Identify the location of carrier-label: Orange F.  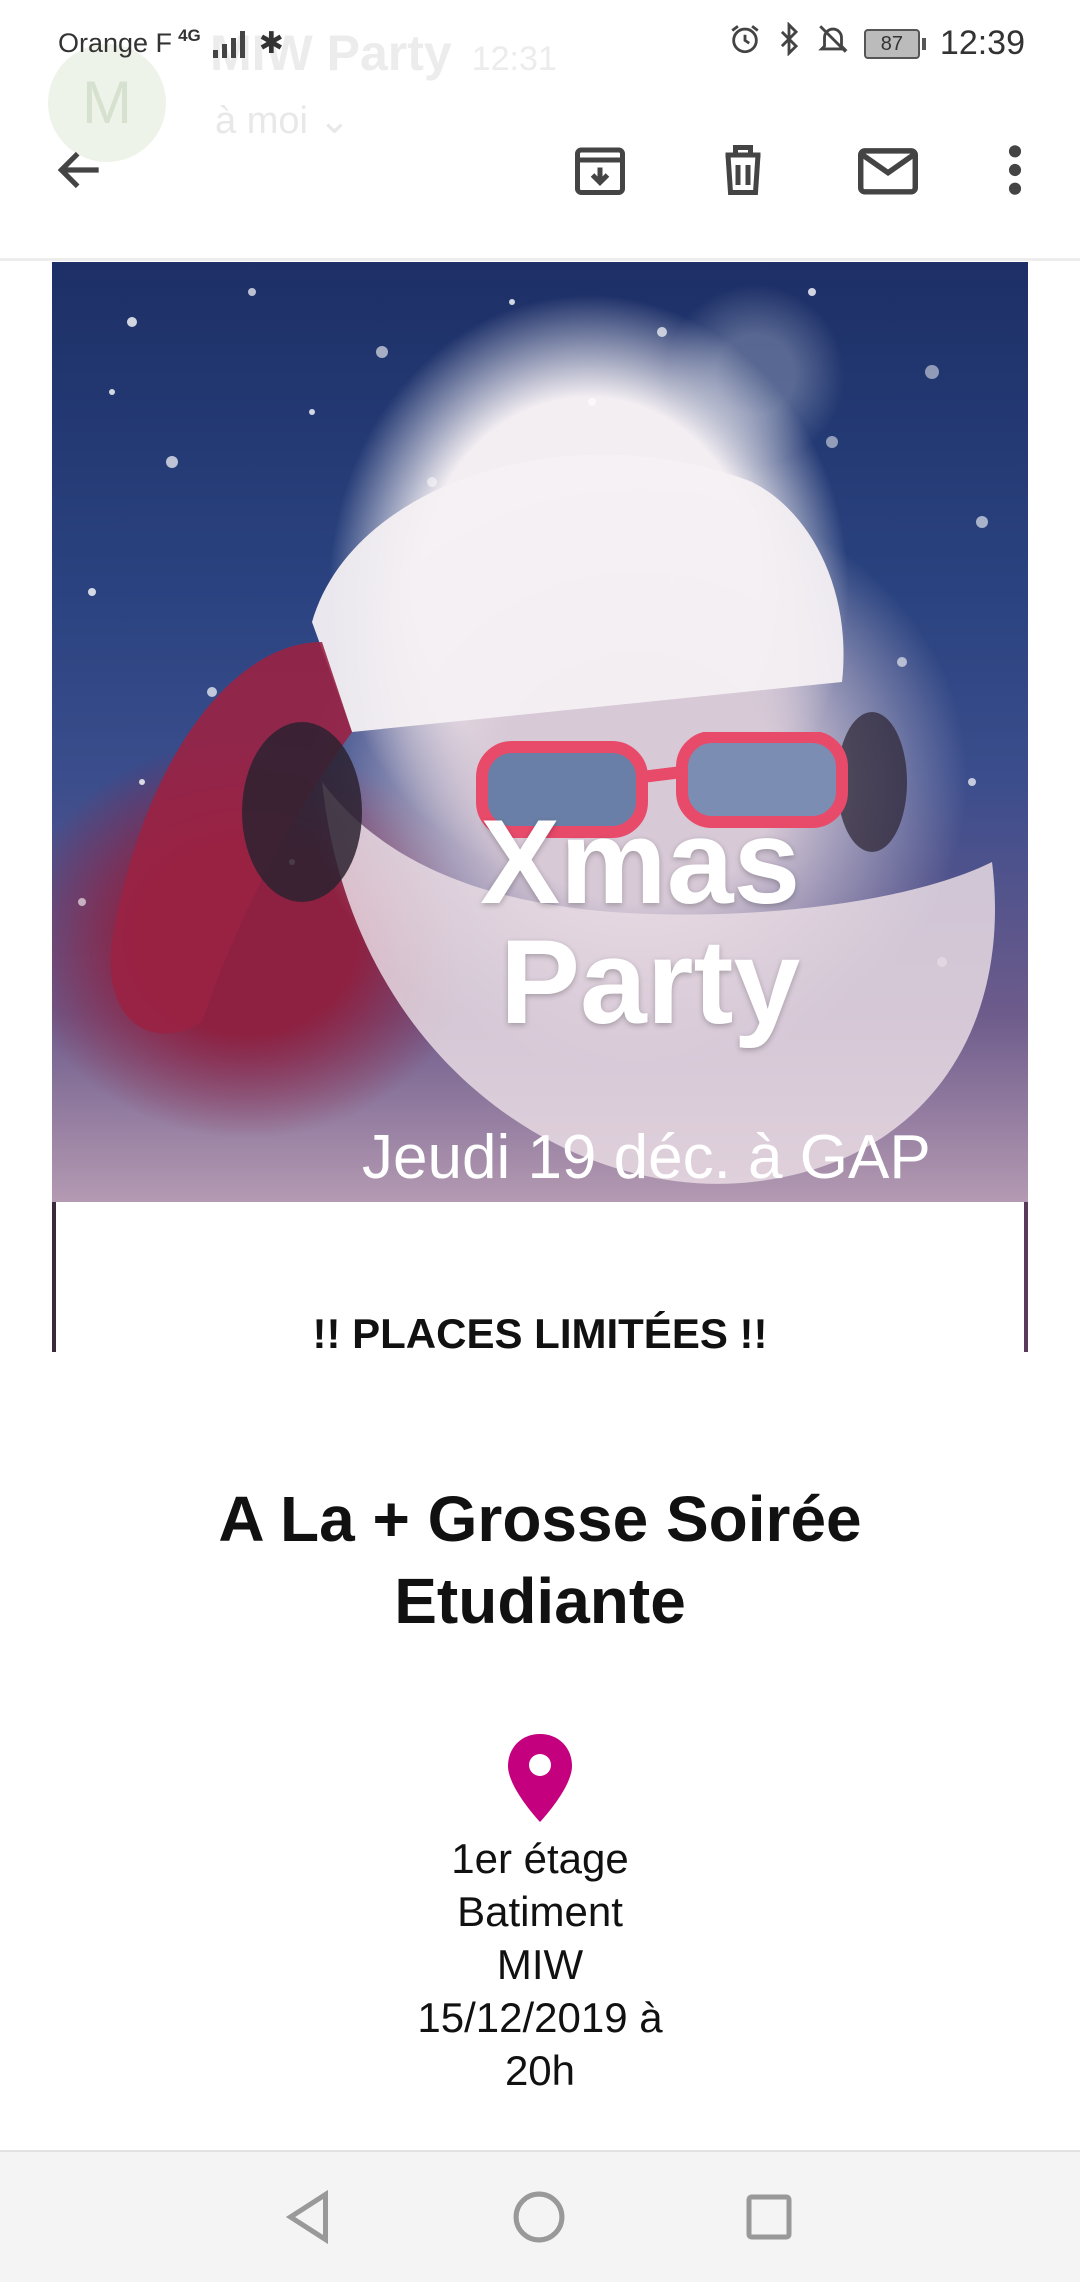
(115, 43).